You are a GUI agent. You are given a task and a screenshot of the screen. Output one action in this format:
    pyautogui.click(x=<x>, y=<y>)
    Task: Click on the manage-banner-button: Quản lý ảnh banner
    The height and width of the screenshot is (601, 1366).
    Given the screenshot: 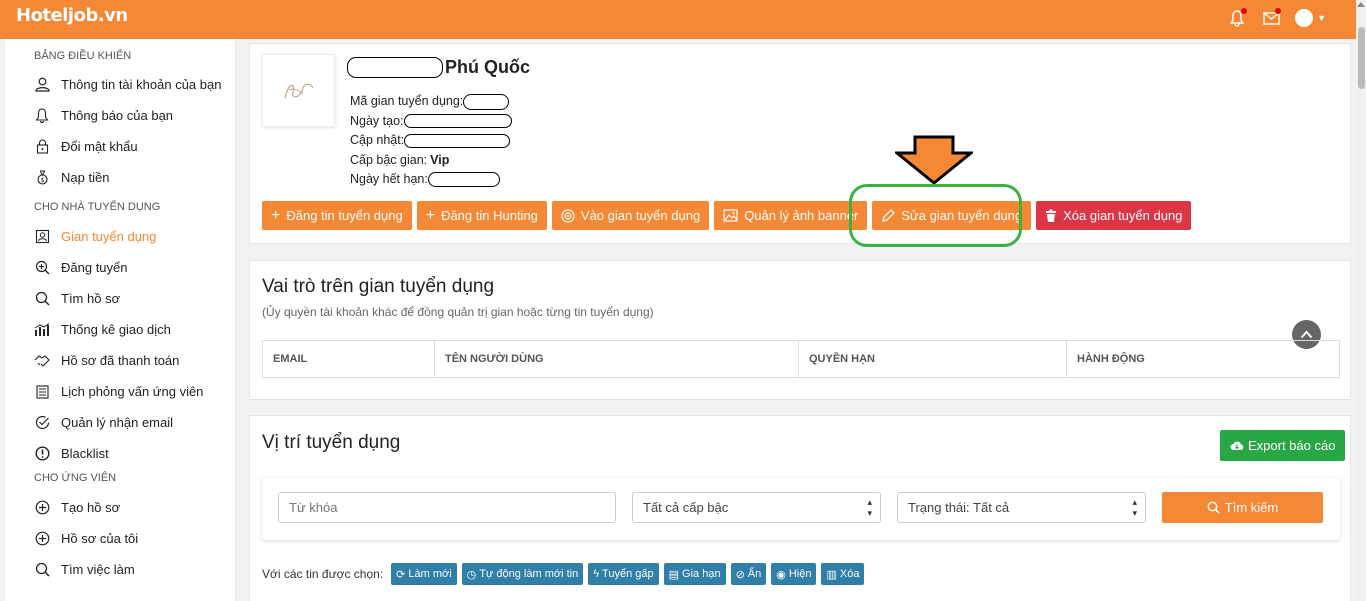 What is the action you would take?
    pyautogui.click(x=791, y=215)
    